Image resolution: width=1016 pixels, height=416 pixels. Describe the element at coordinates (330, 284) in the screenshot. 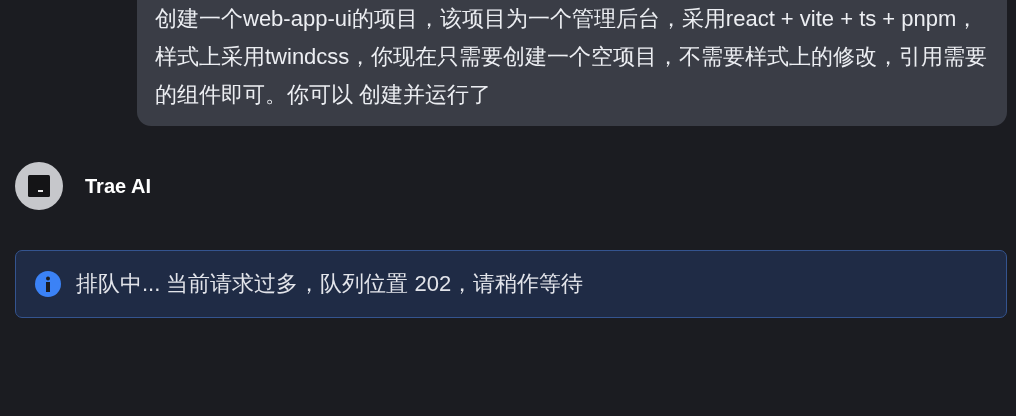

I see `notice-text: 排队中... 当前请求过多，队列位置 202，请稍作等待` at that location.